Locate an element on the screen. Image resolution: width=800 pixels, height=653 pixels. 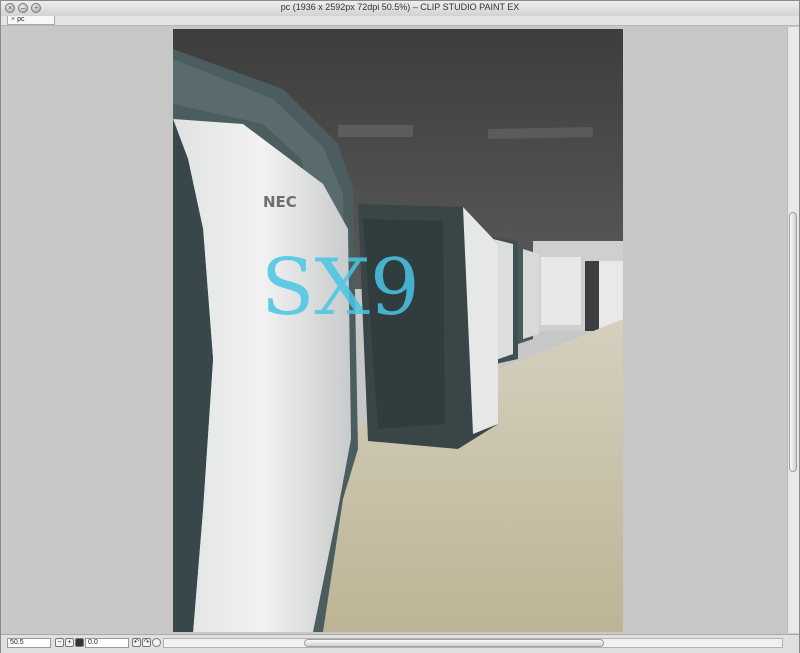
sx9-logo-text: SX9 is located at coordinates (340, 288).